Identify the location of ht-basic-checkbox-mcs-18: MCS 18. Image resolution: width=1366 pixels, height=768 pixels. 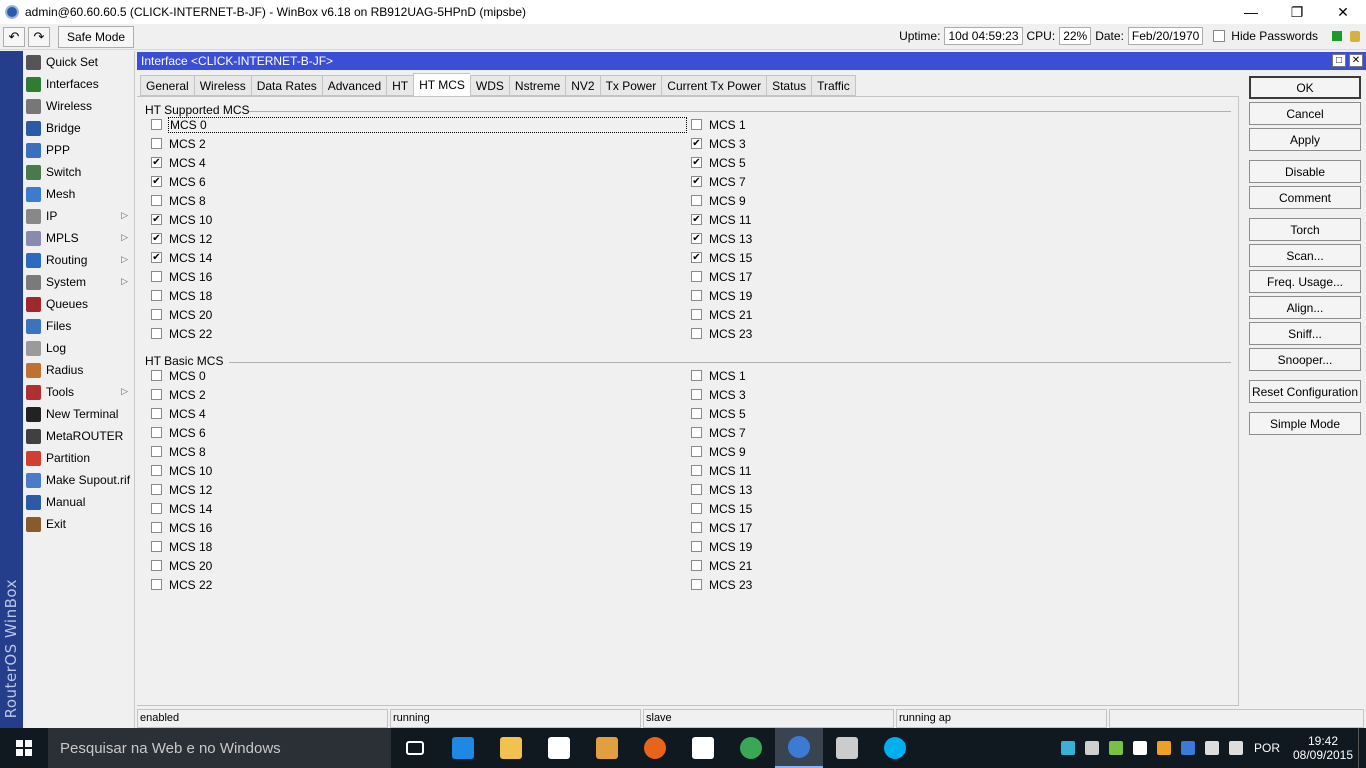
(181, 546).